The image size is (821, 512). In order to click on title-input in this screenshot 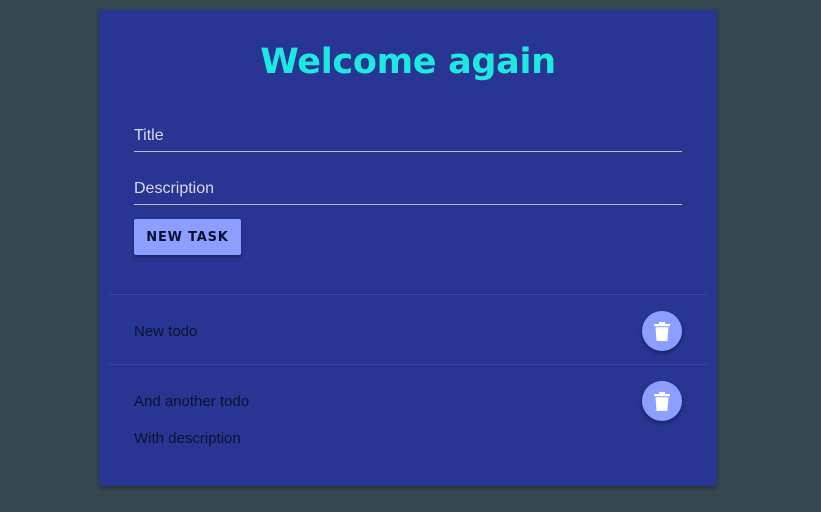, I will do `click(408, 136)`.